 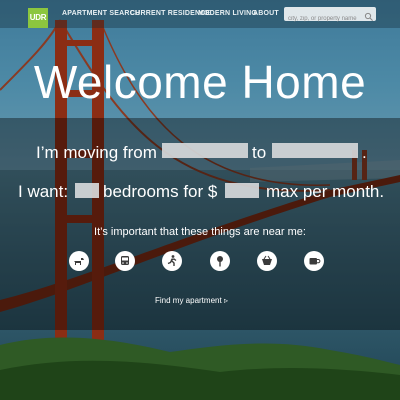 What do you see at coordinates (125, 261) in the screenshot?
I see `transit-icon` at bounding box center [125, 261].